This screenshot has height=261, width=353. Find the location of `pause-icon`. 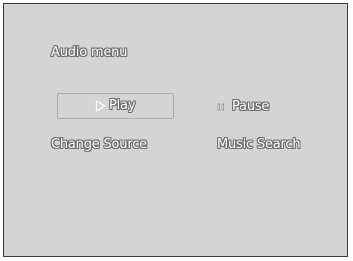

pause-icon is located at coordinates (221, 107).